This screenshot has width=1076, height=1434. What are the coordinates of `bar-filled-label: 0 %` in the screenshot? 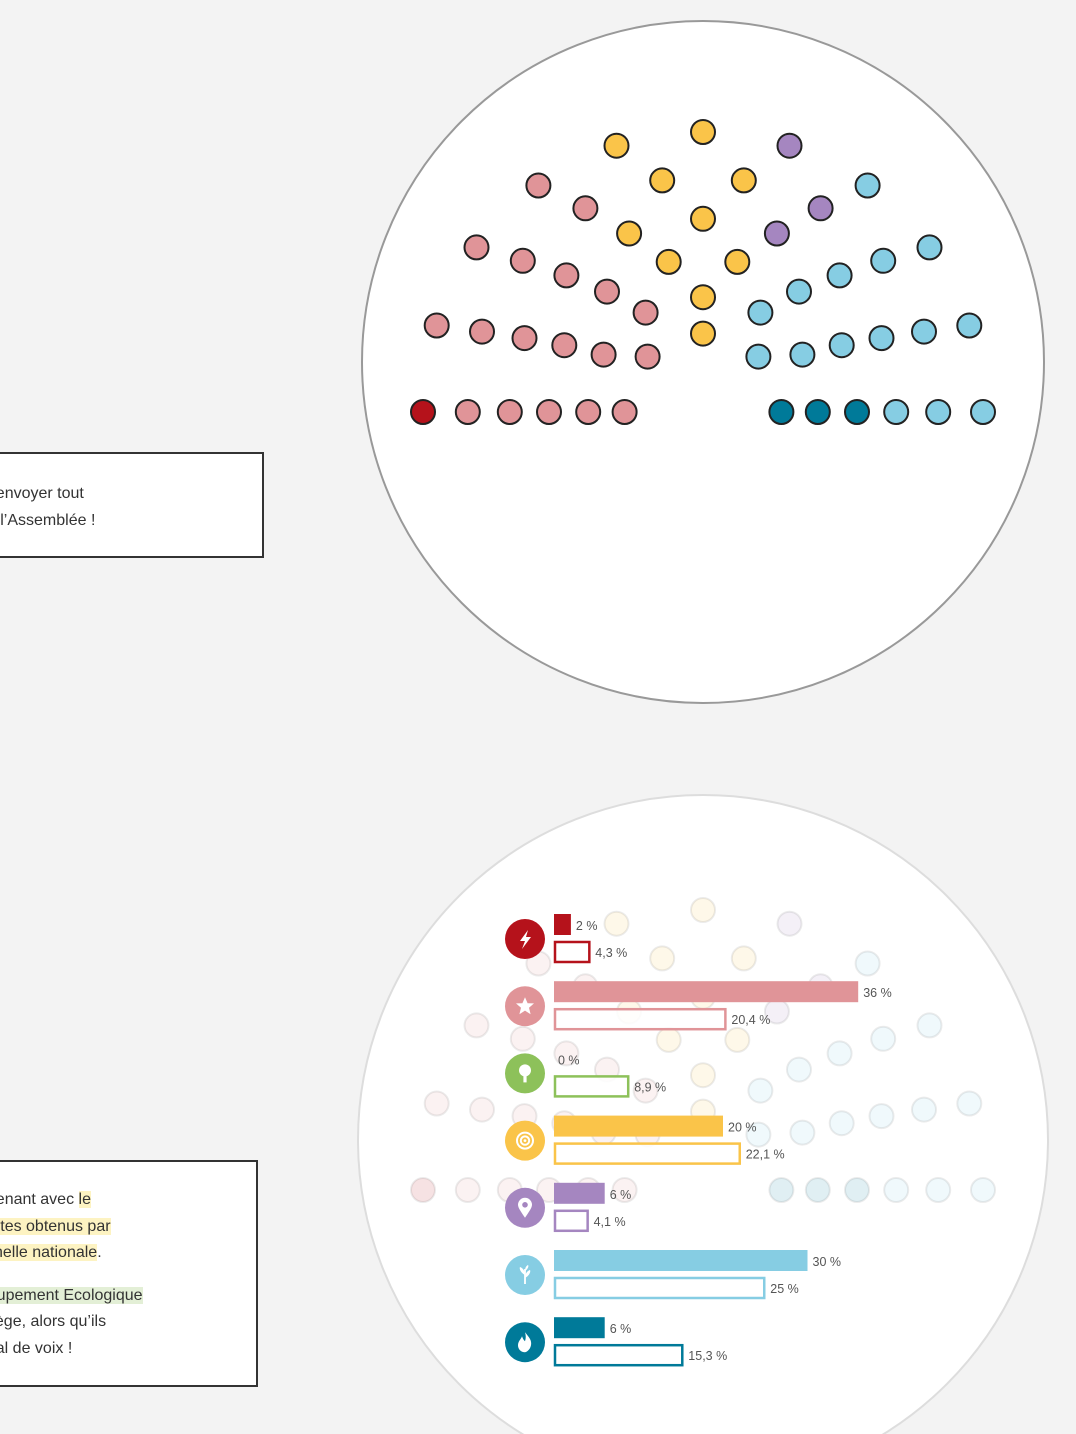 It's located at (569, 1060).